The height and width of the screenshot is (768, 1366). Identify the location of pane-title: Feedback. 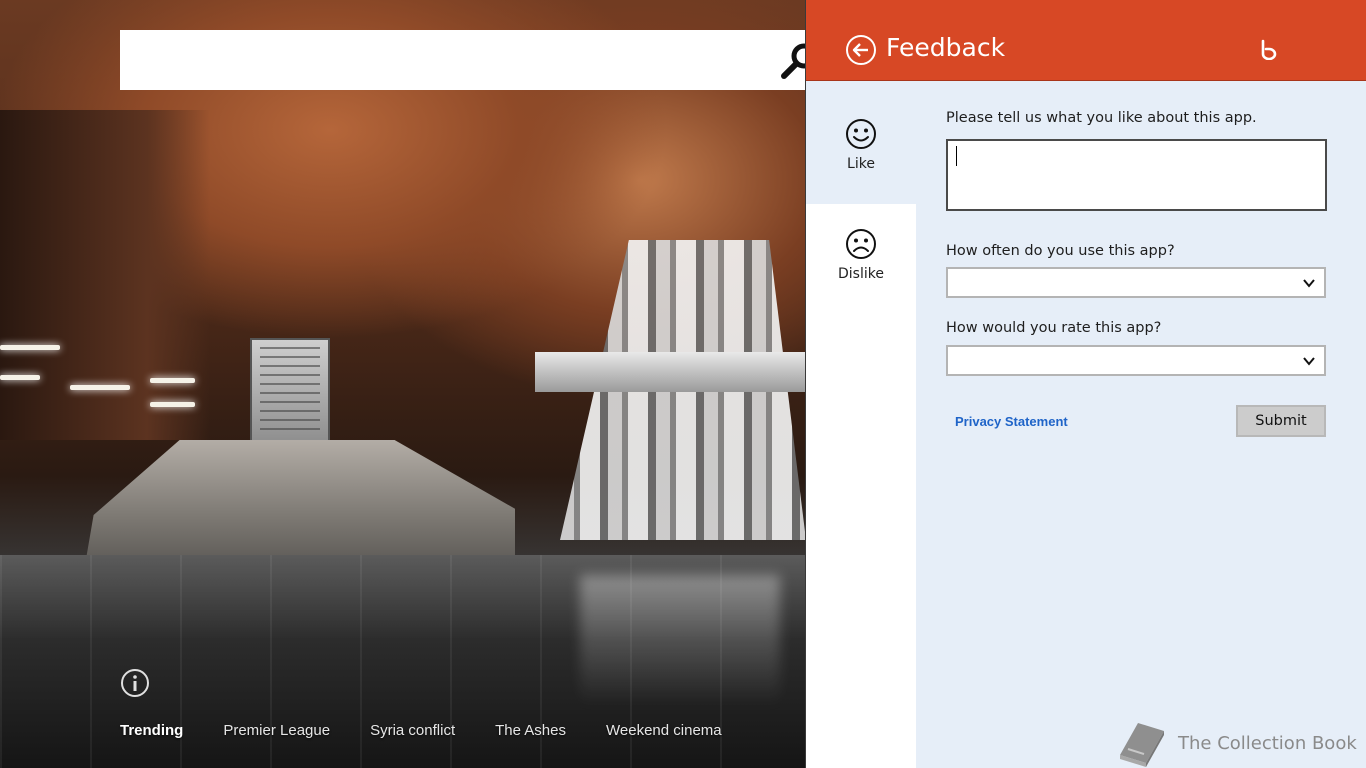
(946, 47).